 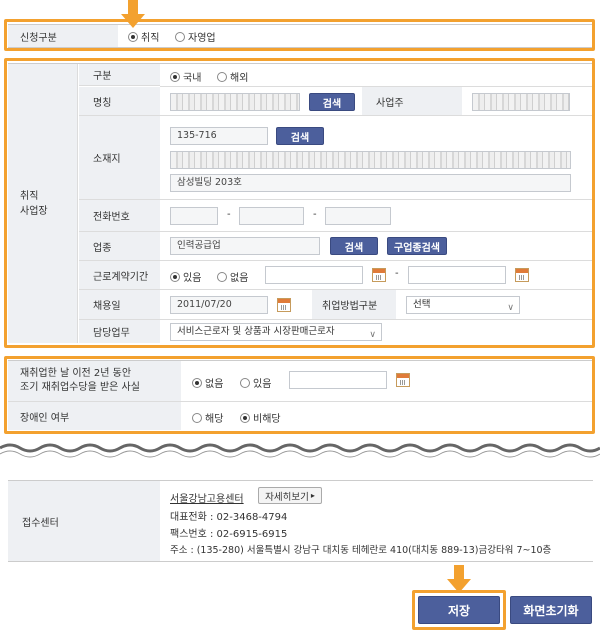 I want to click on center-fax: 팩스번호 : 02-6915-6915, so click(x=229, y=534).